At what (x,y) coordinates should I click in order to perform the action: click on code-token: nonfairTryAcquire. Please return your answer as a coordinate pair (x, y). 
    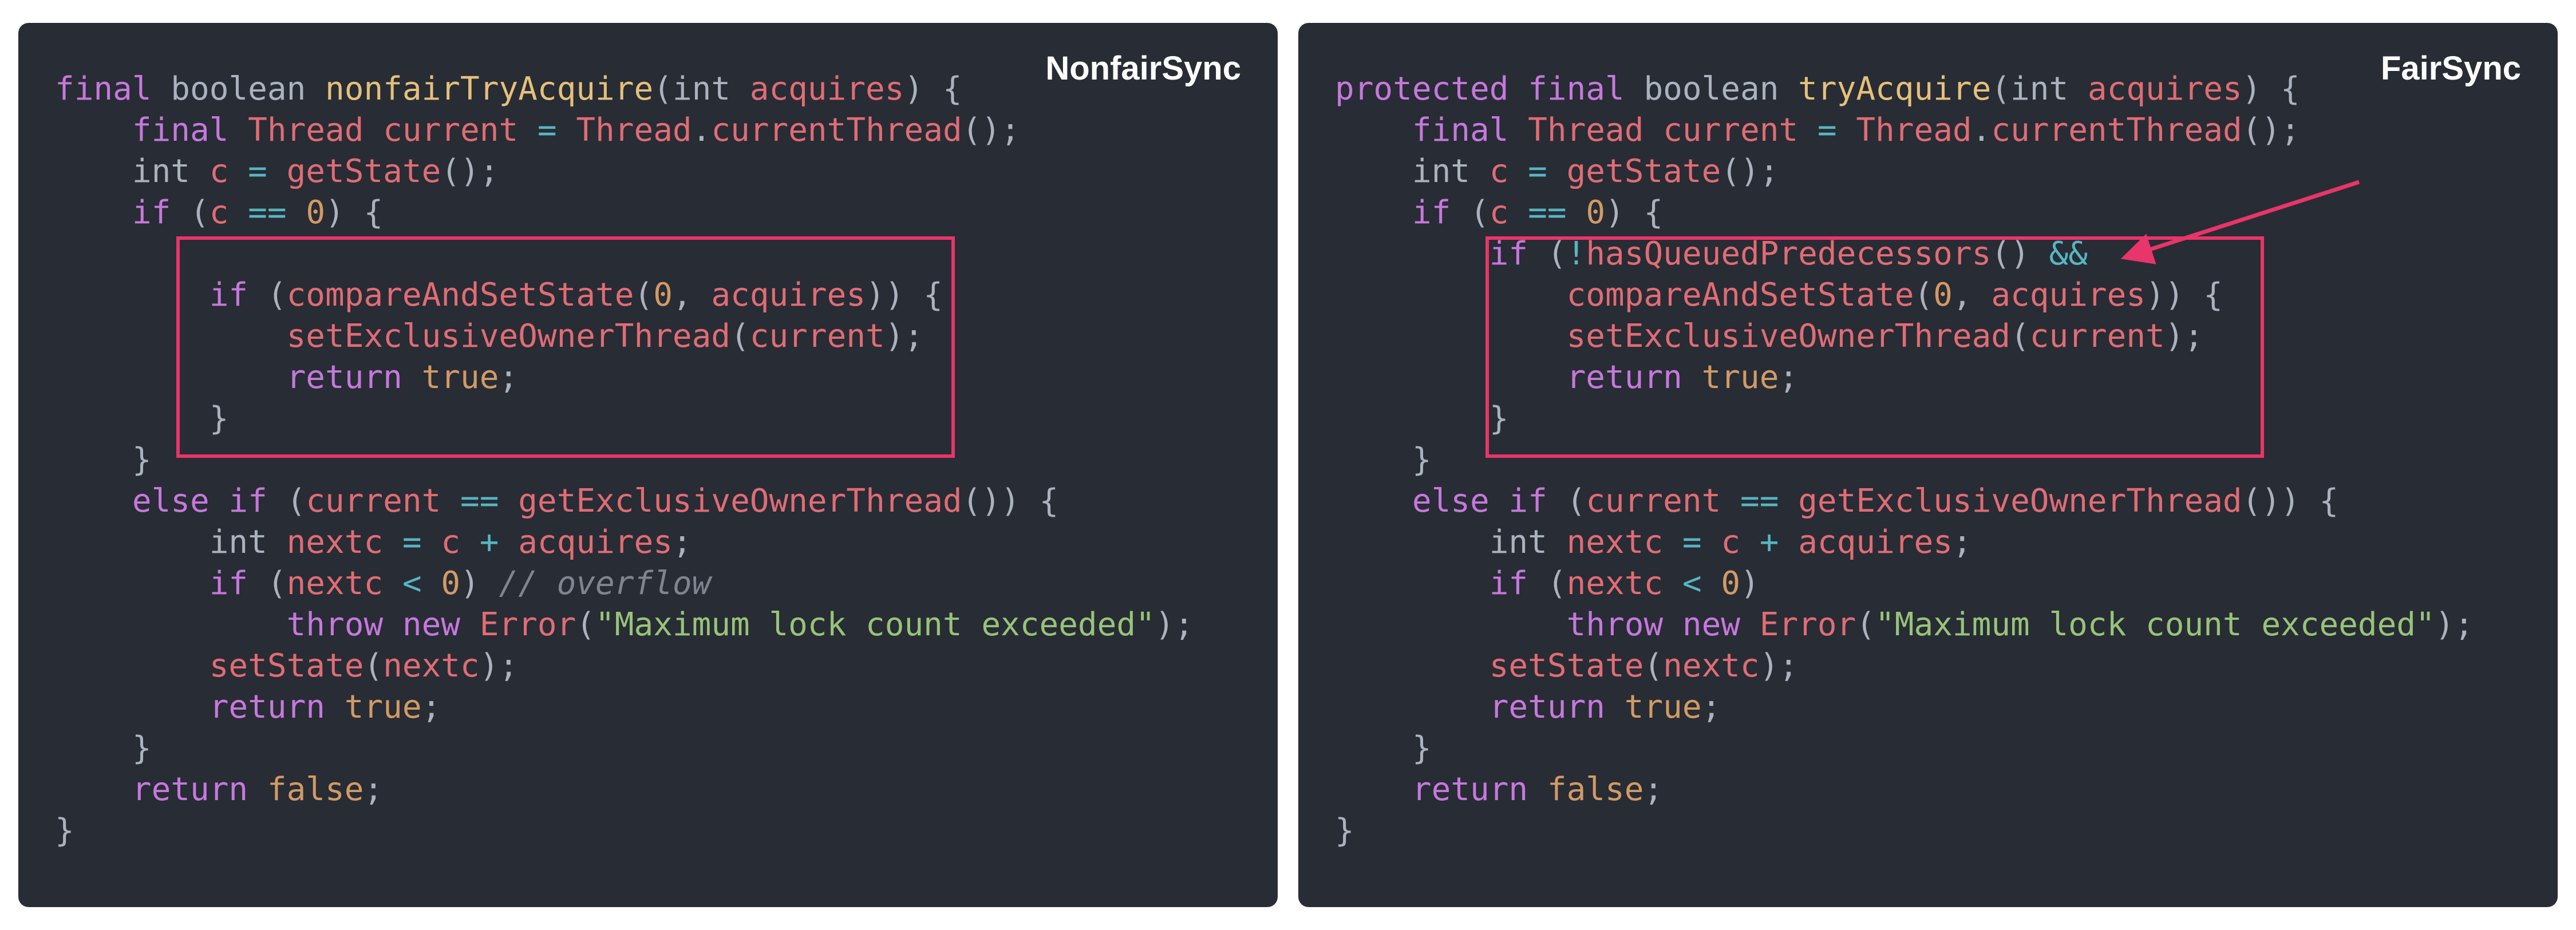
    Looking at the image, I should click on (489, 89).